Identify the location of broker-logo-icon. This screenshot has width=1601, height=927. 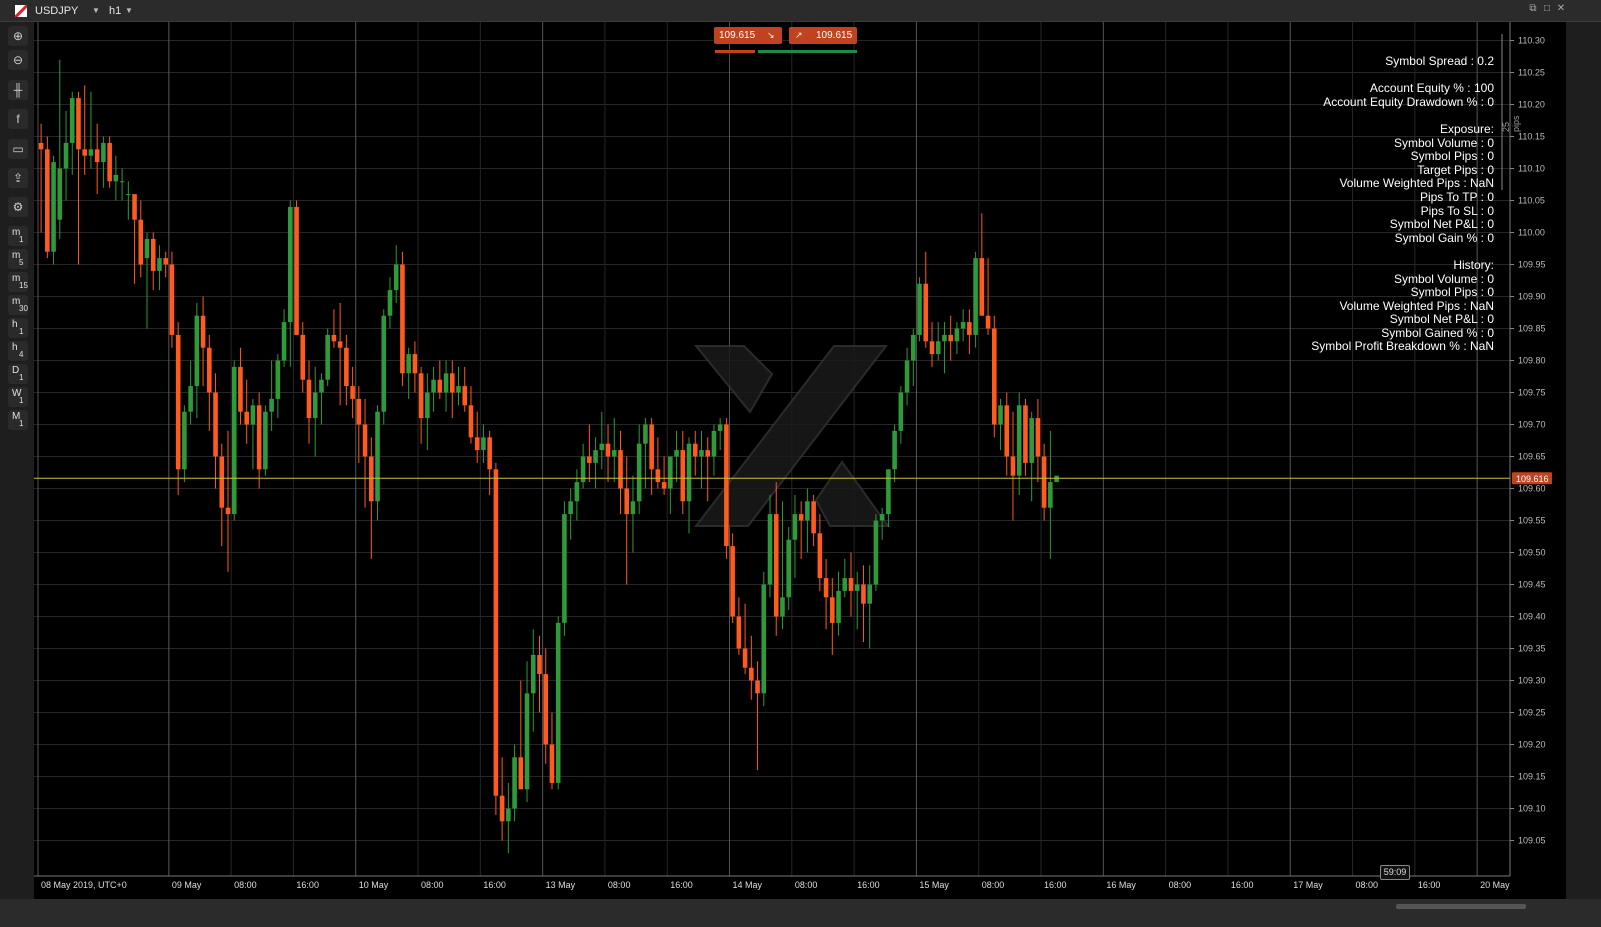
(21, 11).